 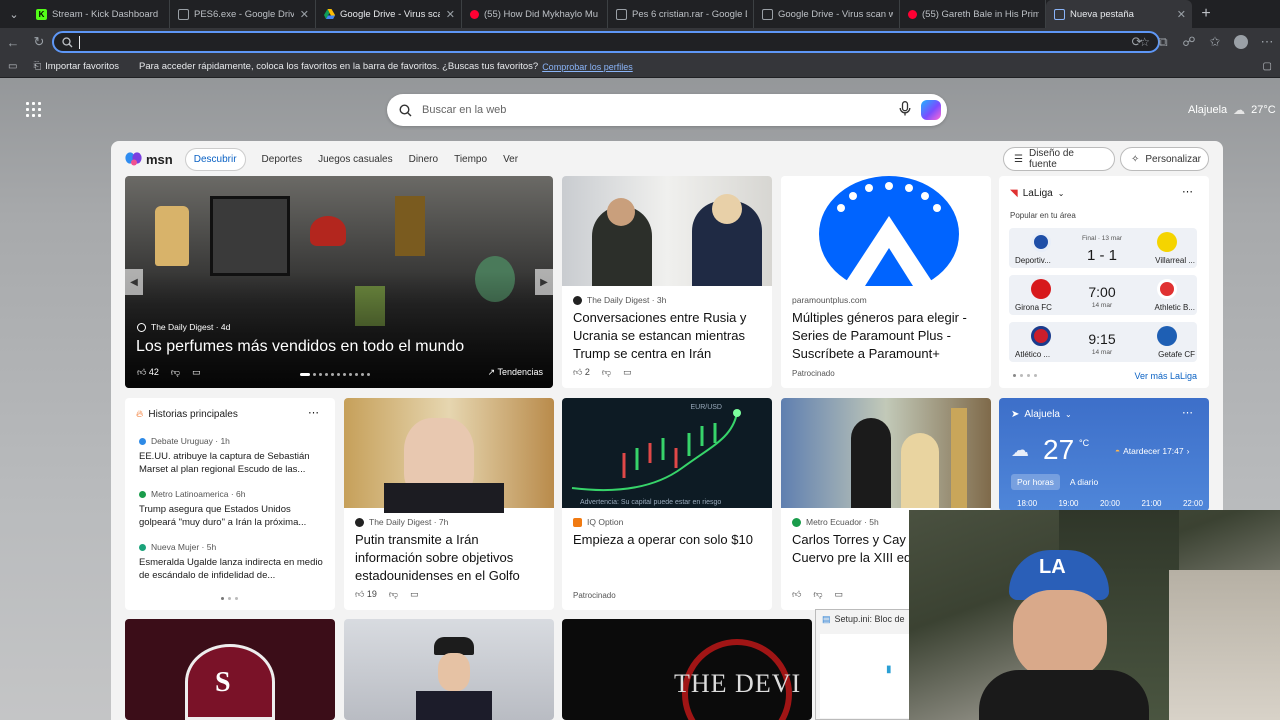 What do you see at coordinates (667, 110) in the screenshot?
I see `web-search-box: Buscar en la web` at bounding box center [667, 110].